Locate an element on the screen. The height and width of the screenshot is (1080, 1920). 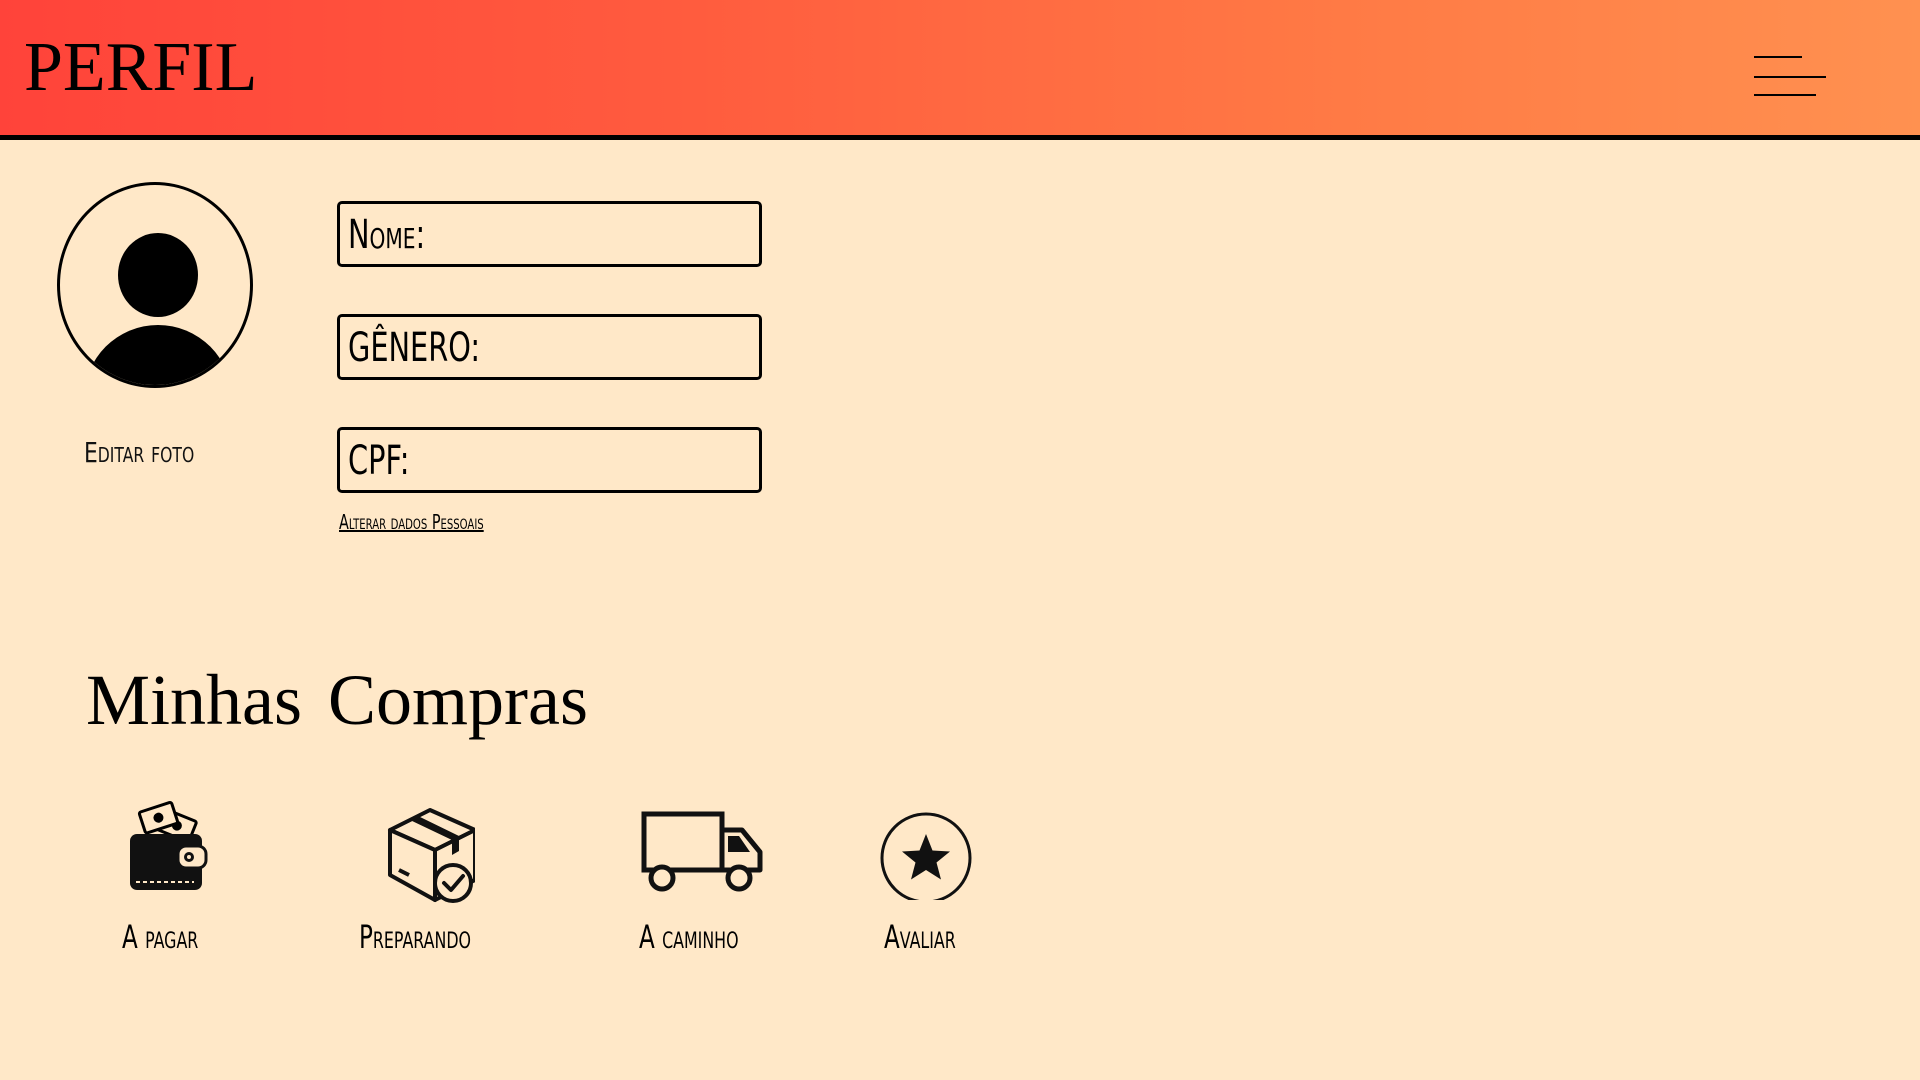
delivery-truck-icon is located at coordinates (702, 851).